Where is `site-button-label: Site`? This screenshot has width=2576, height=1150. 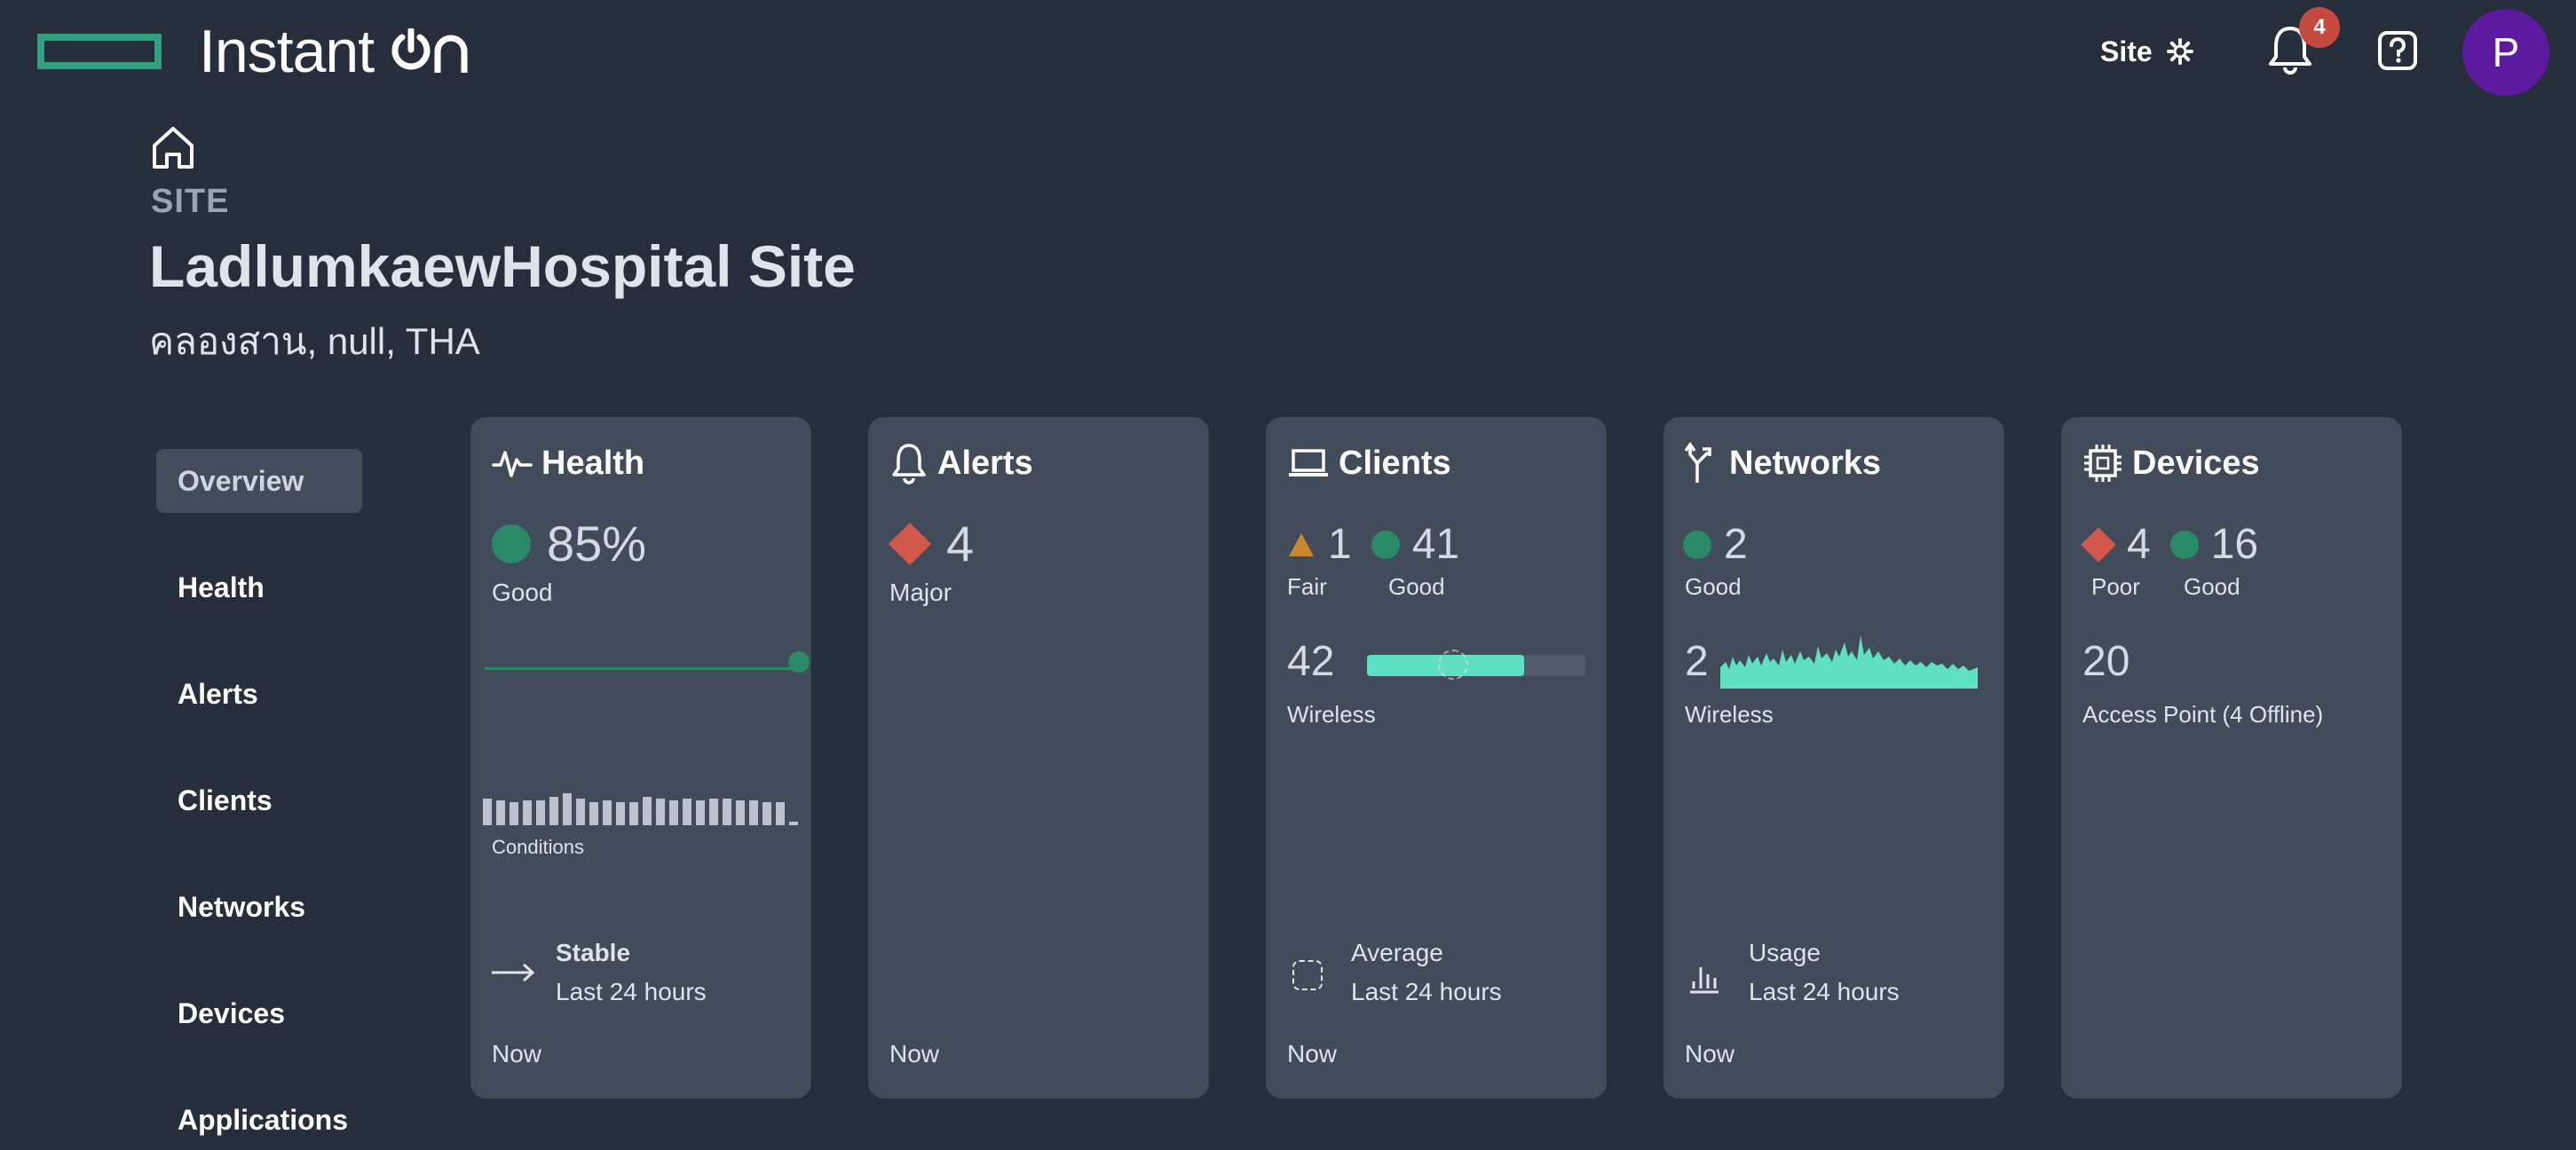 site-button-label: Site is located at coordinates (2126, 51).